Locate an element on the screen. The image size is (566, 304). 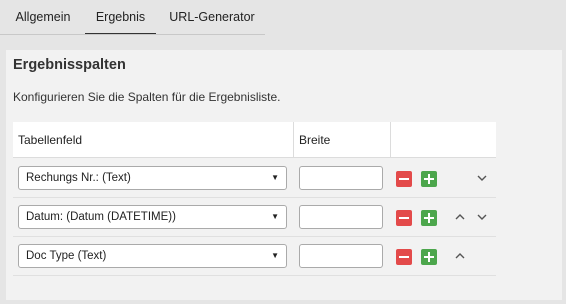
table-header: Tabellenfeld Breite is located at coordinates (254, 140).